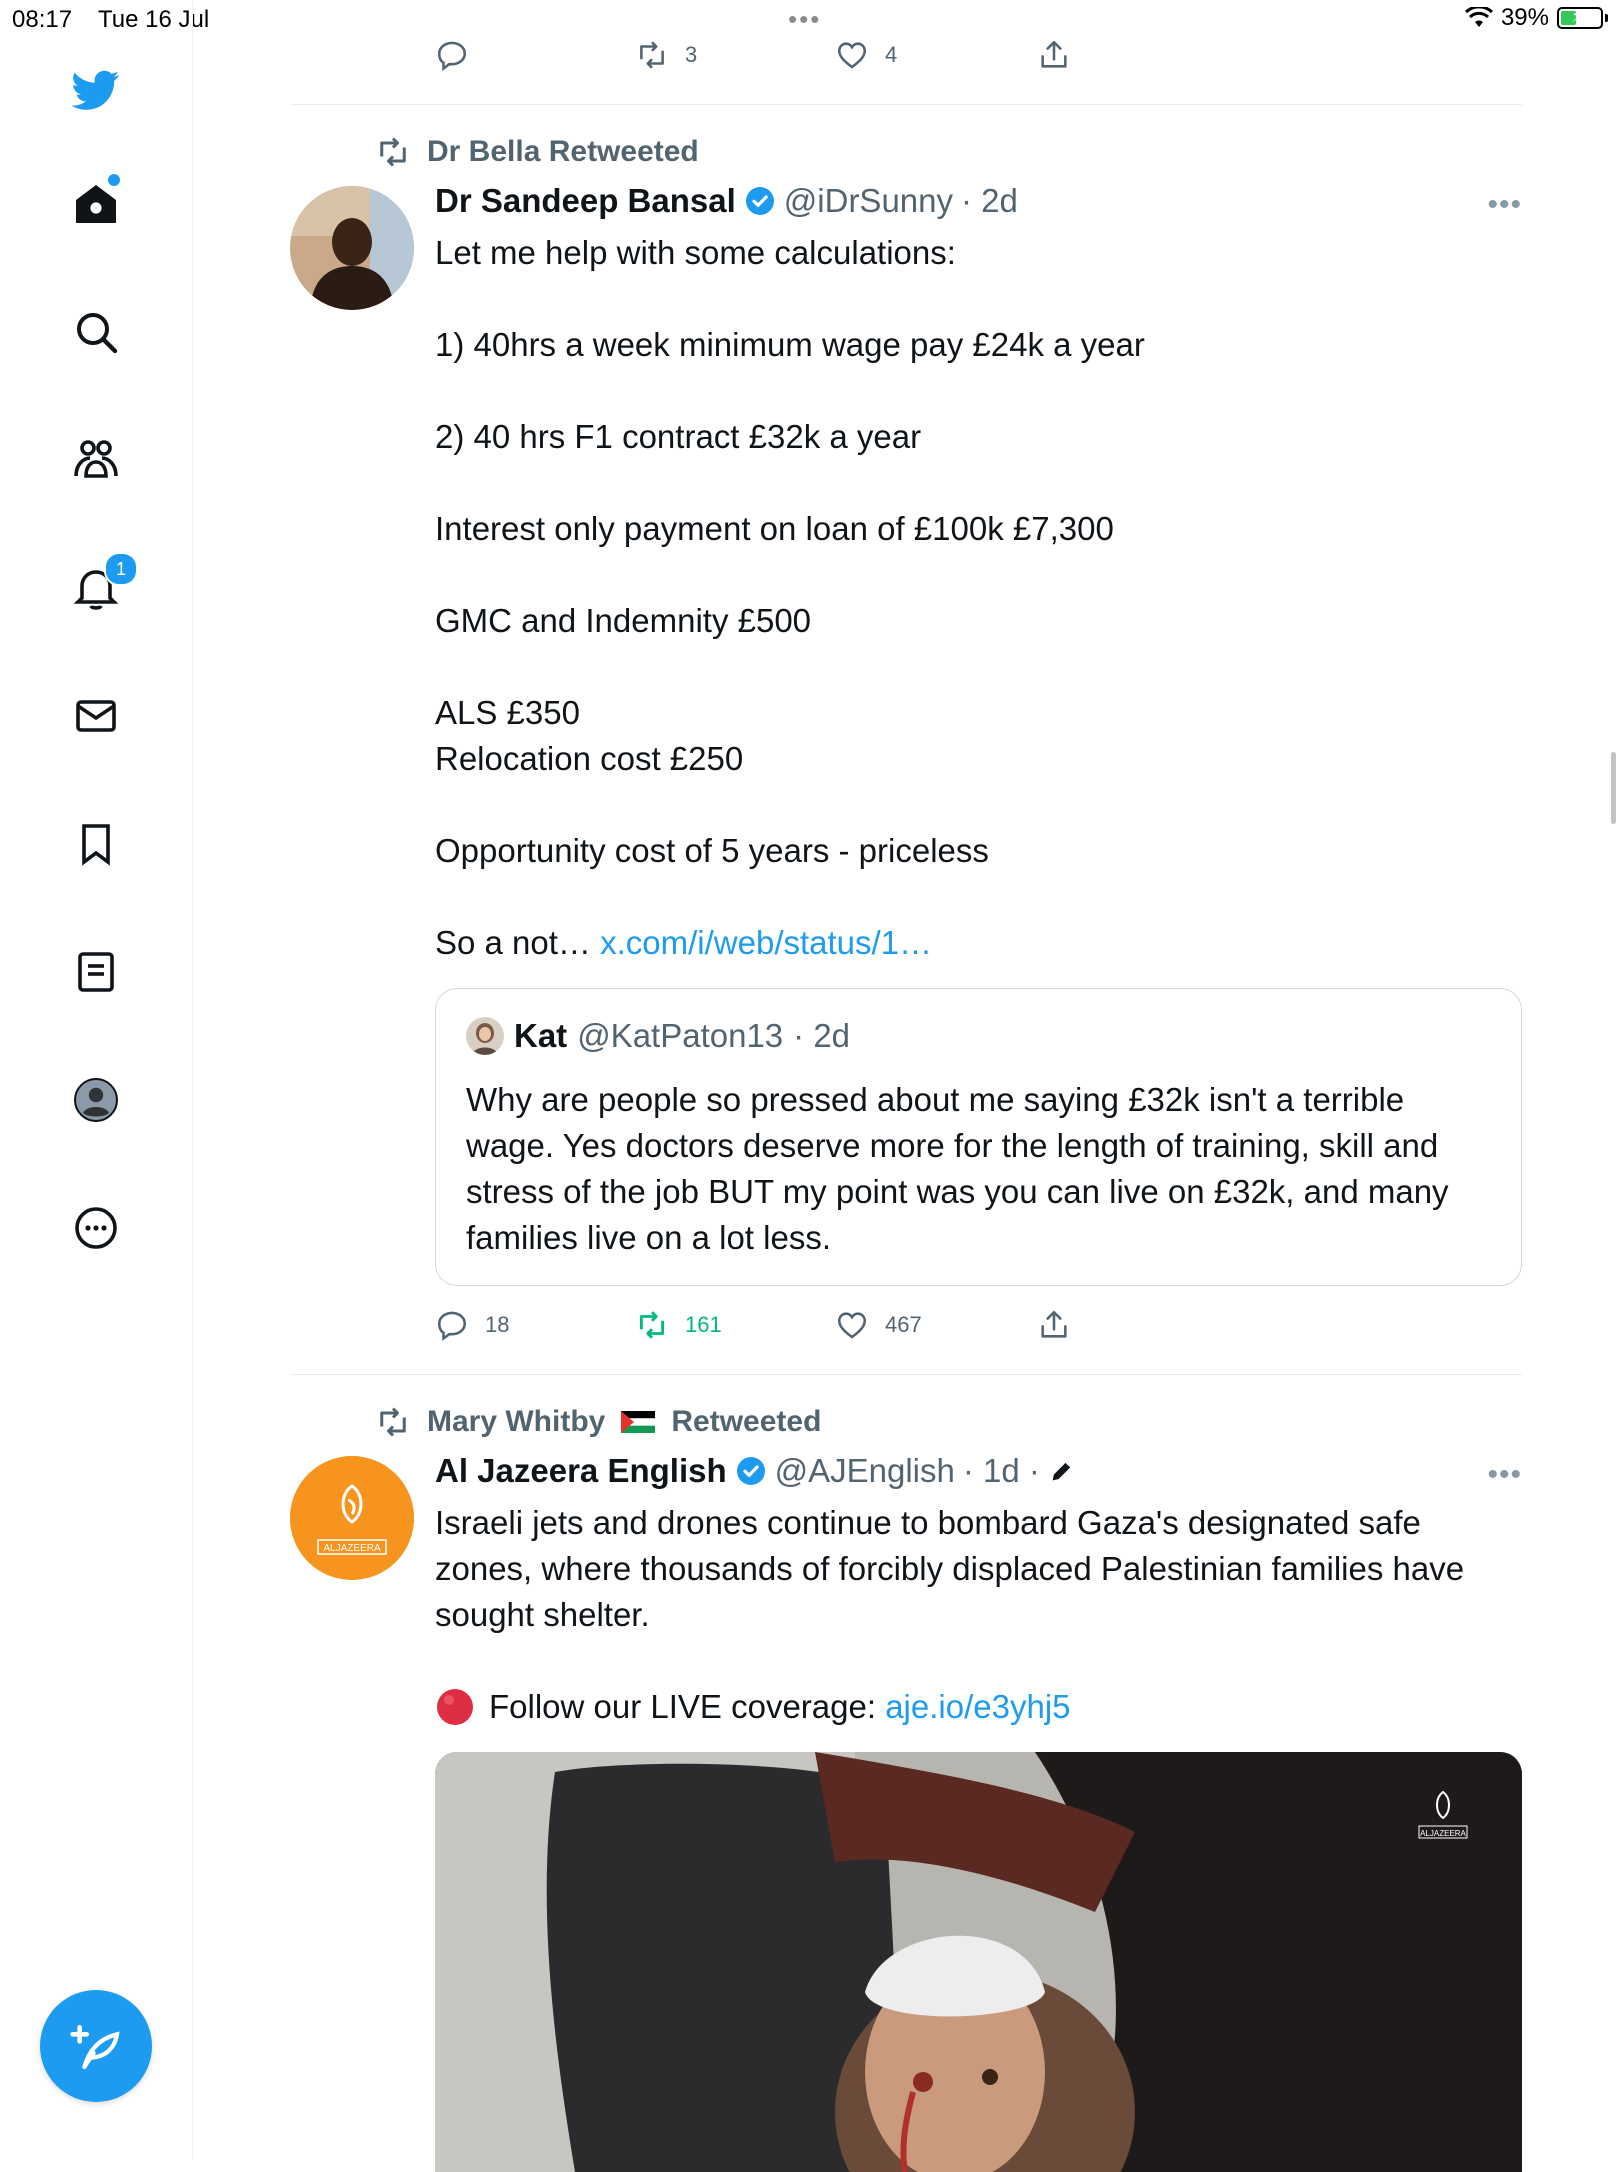 This screenshot has height=2172, width=1620. Describe the element at coordinates (903, 1324) in the screenshot. I see `like-count: 467` at that location.